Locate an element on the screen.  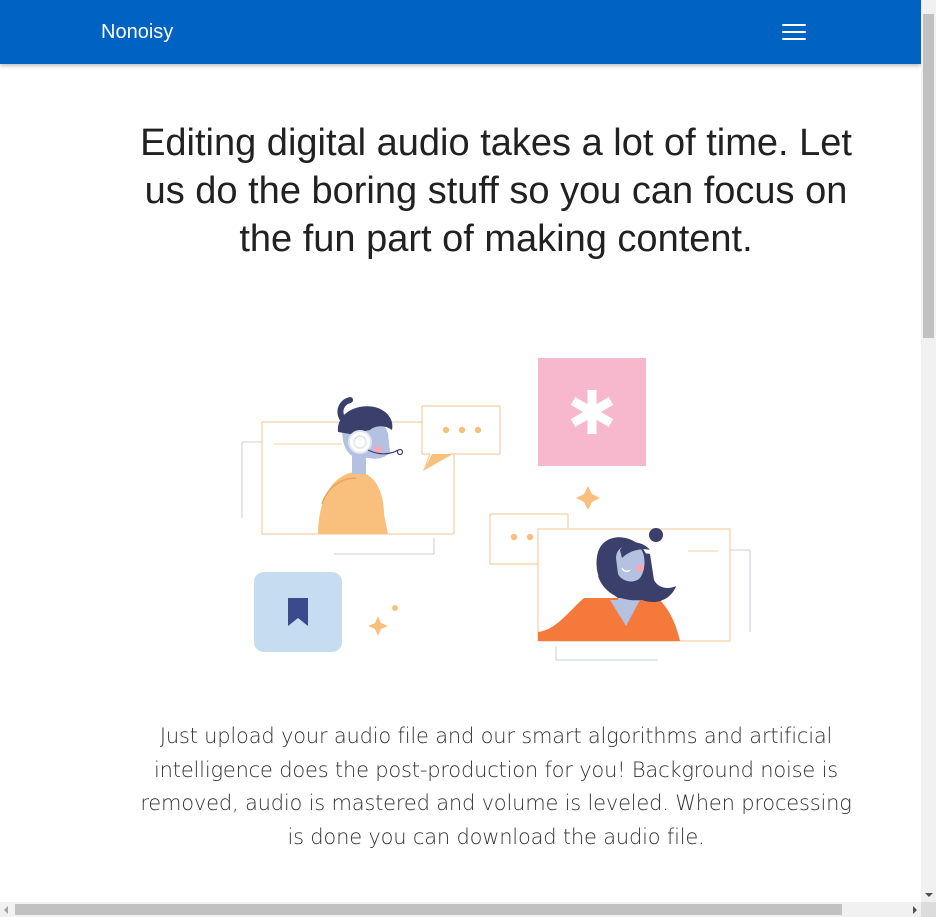
horizontal-scrollbar-thumb is located at coordinates (428, 909).